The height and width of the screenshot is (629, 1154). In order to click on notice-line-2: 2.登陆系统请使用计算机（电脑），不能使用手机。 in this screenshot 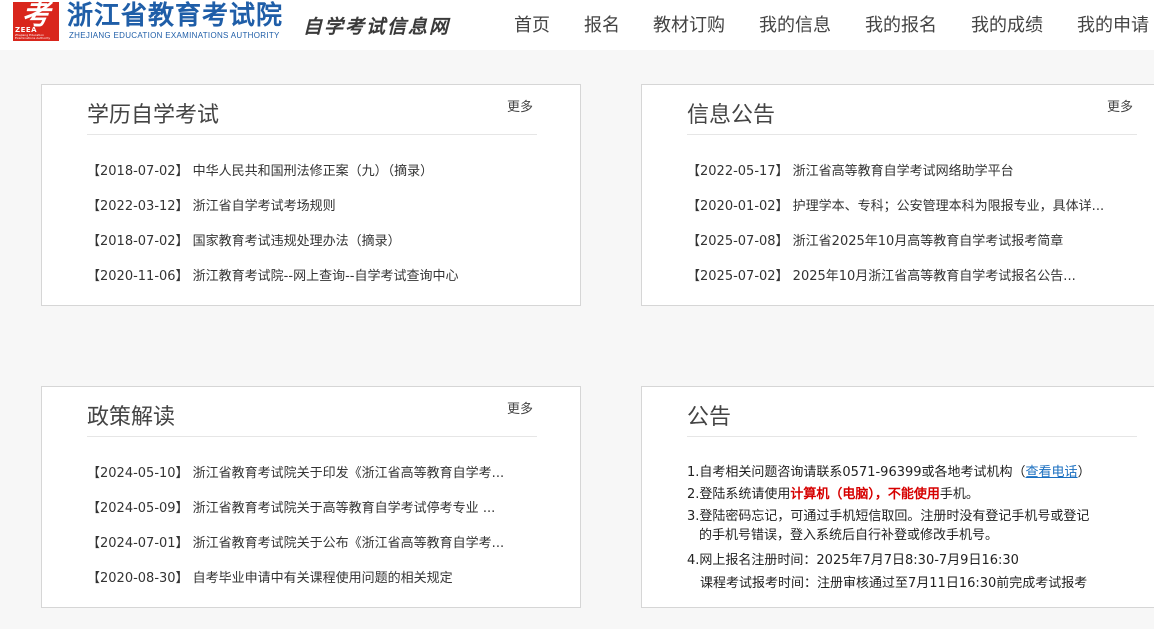, I will do `click(833, 495)`.